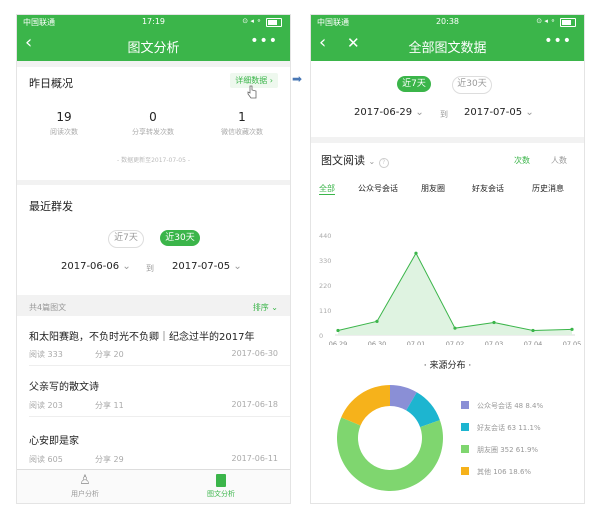 The image size is (600, 519). What do you see at coordinates (54, 441) in the screenshot?
I see `article-title: 心安即是家` at bounding box center [54, 441].